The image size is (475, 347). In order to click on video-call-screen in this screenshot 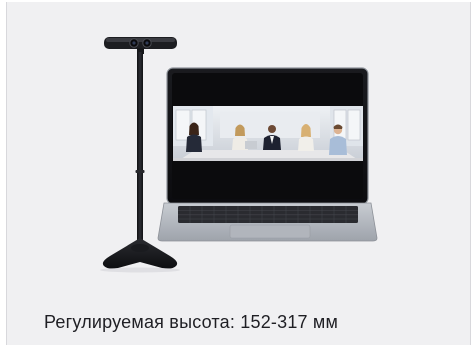, I will do `click(268, 133)`.